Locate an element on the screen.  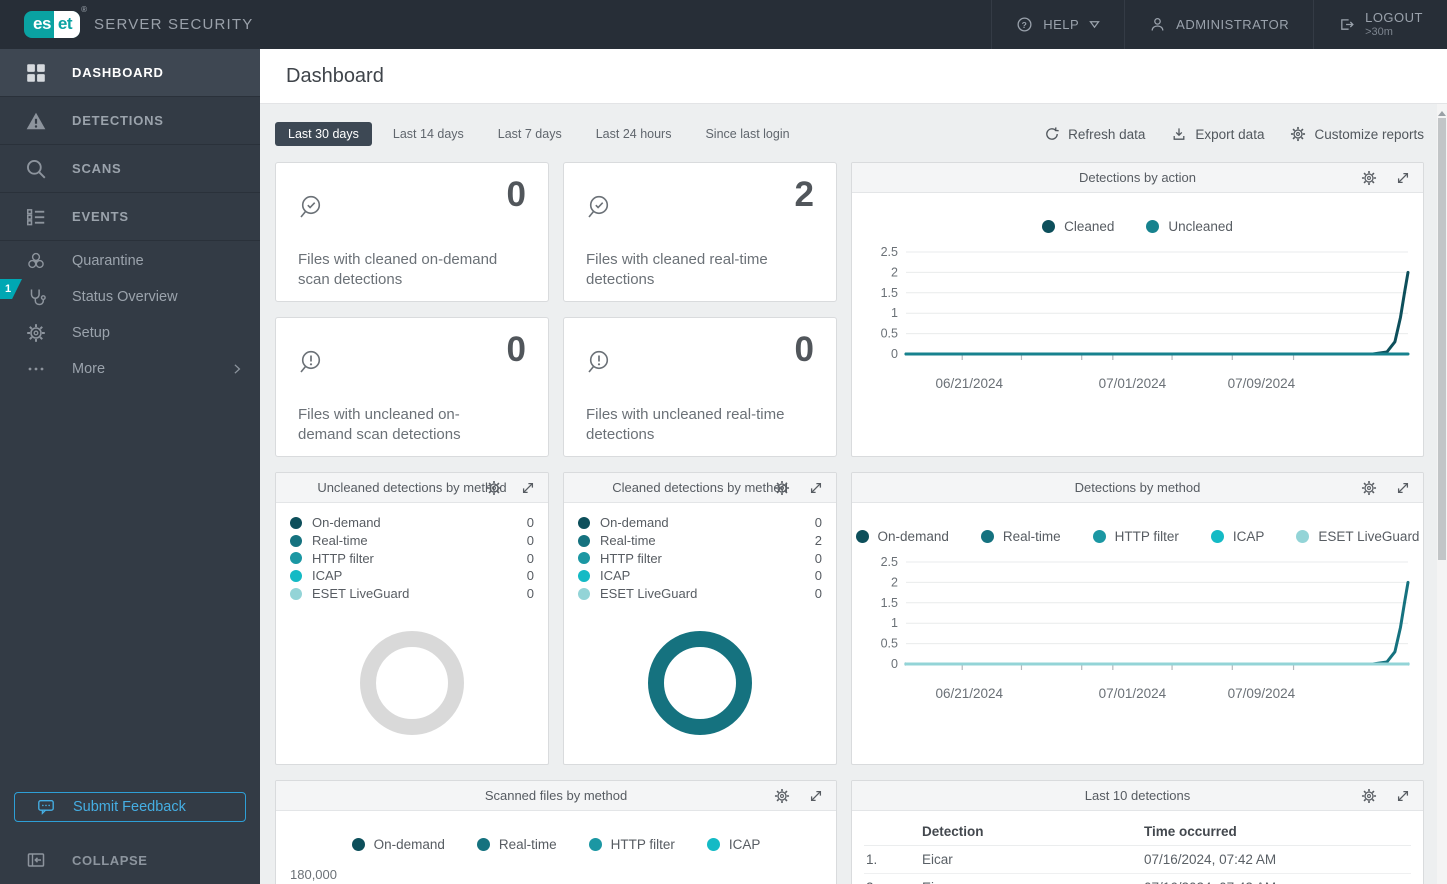
registered-mark: ® is located at coordinates (84, 9).